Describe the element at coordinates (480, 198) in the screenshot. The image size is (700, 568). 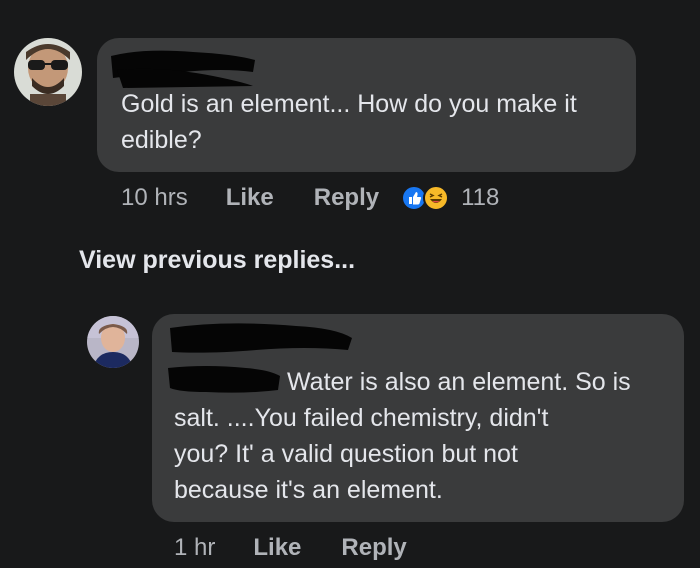
I see `comment-1-reaction-count: 118` at that location.